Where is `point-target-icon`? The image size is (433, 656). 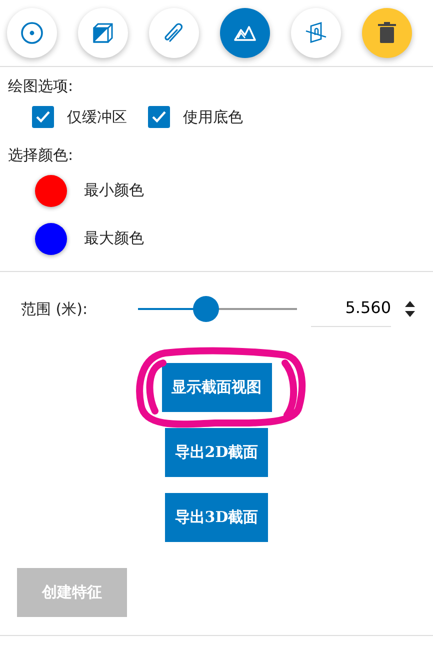 point-target-icon is located at coordinates (32, 33).